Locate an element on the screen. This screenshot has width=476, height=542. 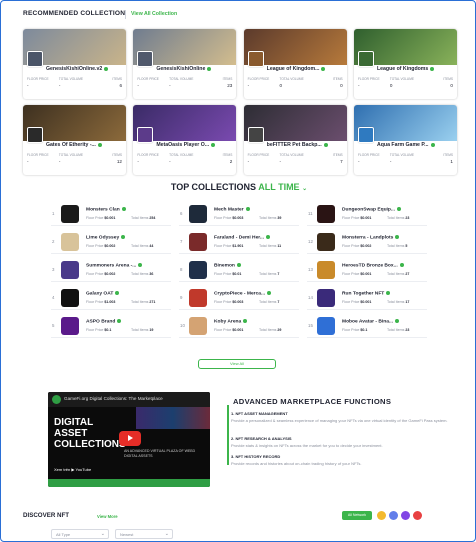
rank-number: 3 is located at coordinates (53, 269).